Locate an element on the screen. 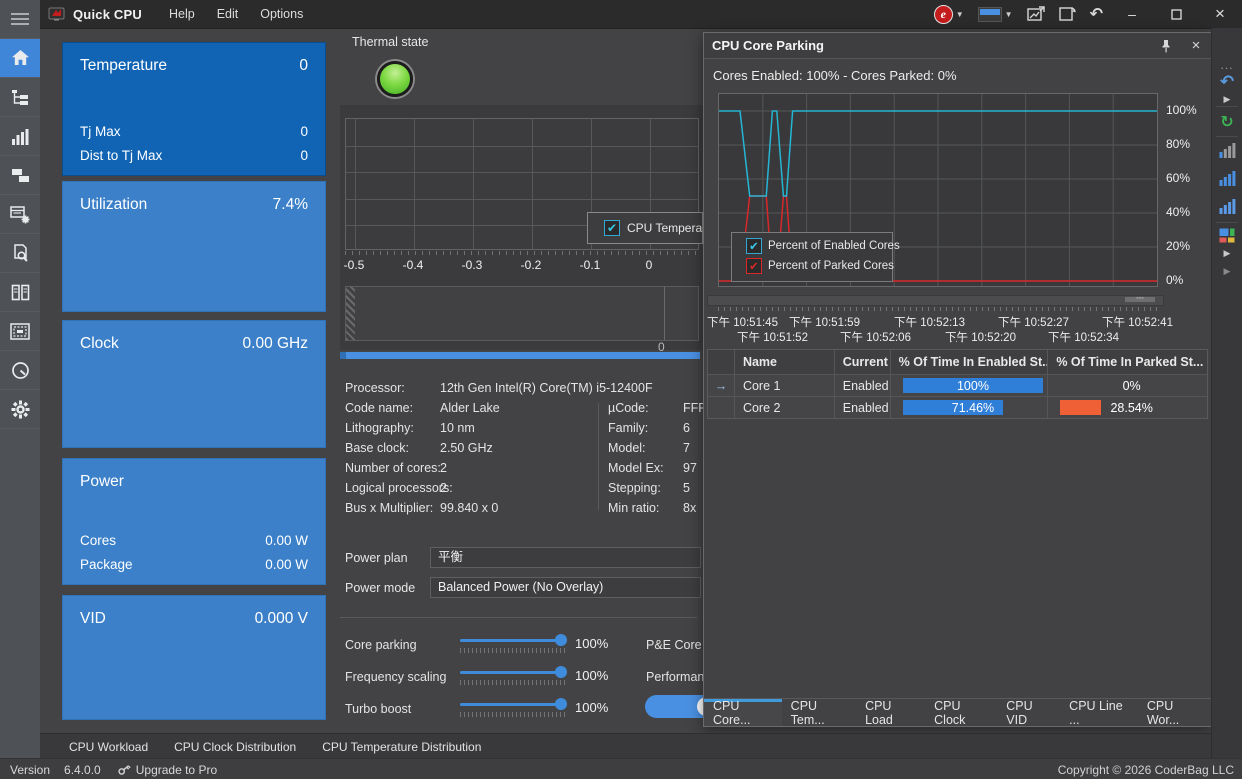 This screenshot has width=1242, height=779. enabled-cores-legend-label: Percent of Enabled Cores is located at coordinates (834, 246).